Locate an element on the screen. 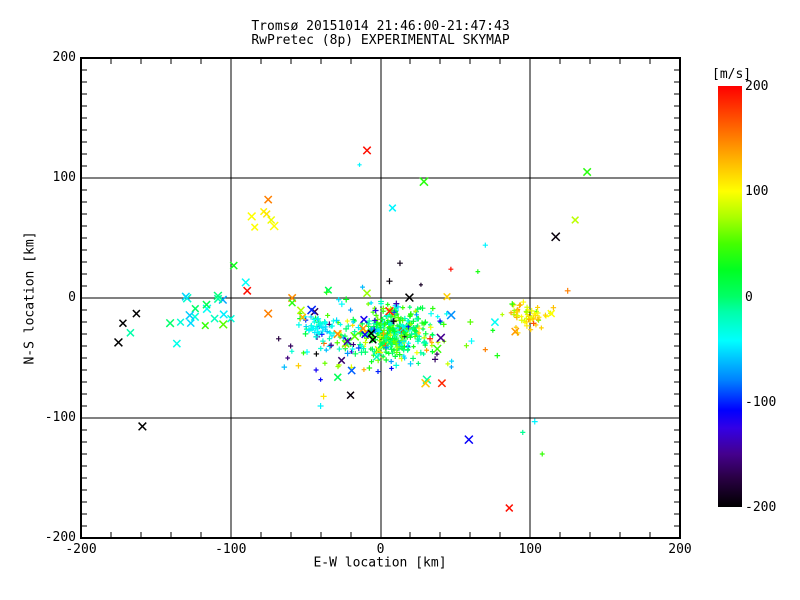  x-tick-label: 100 is located at coordinates (530, 549).